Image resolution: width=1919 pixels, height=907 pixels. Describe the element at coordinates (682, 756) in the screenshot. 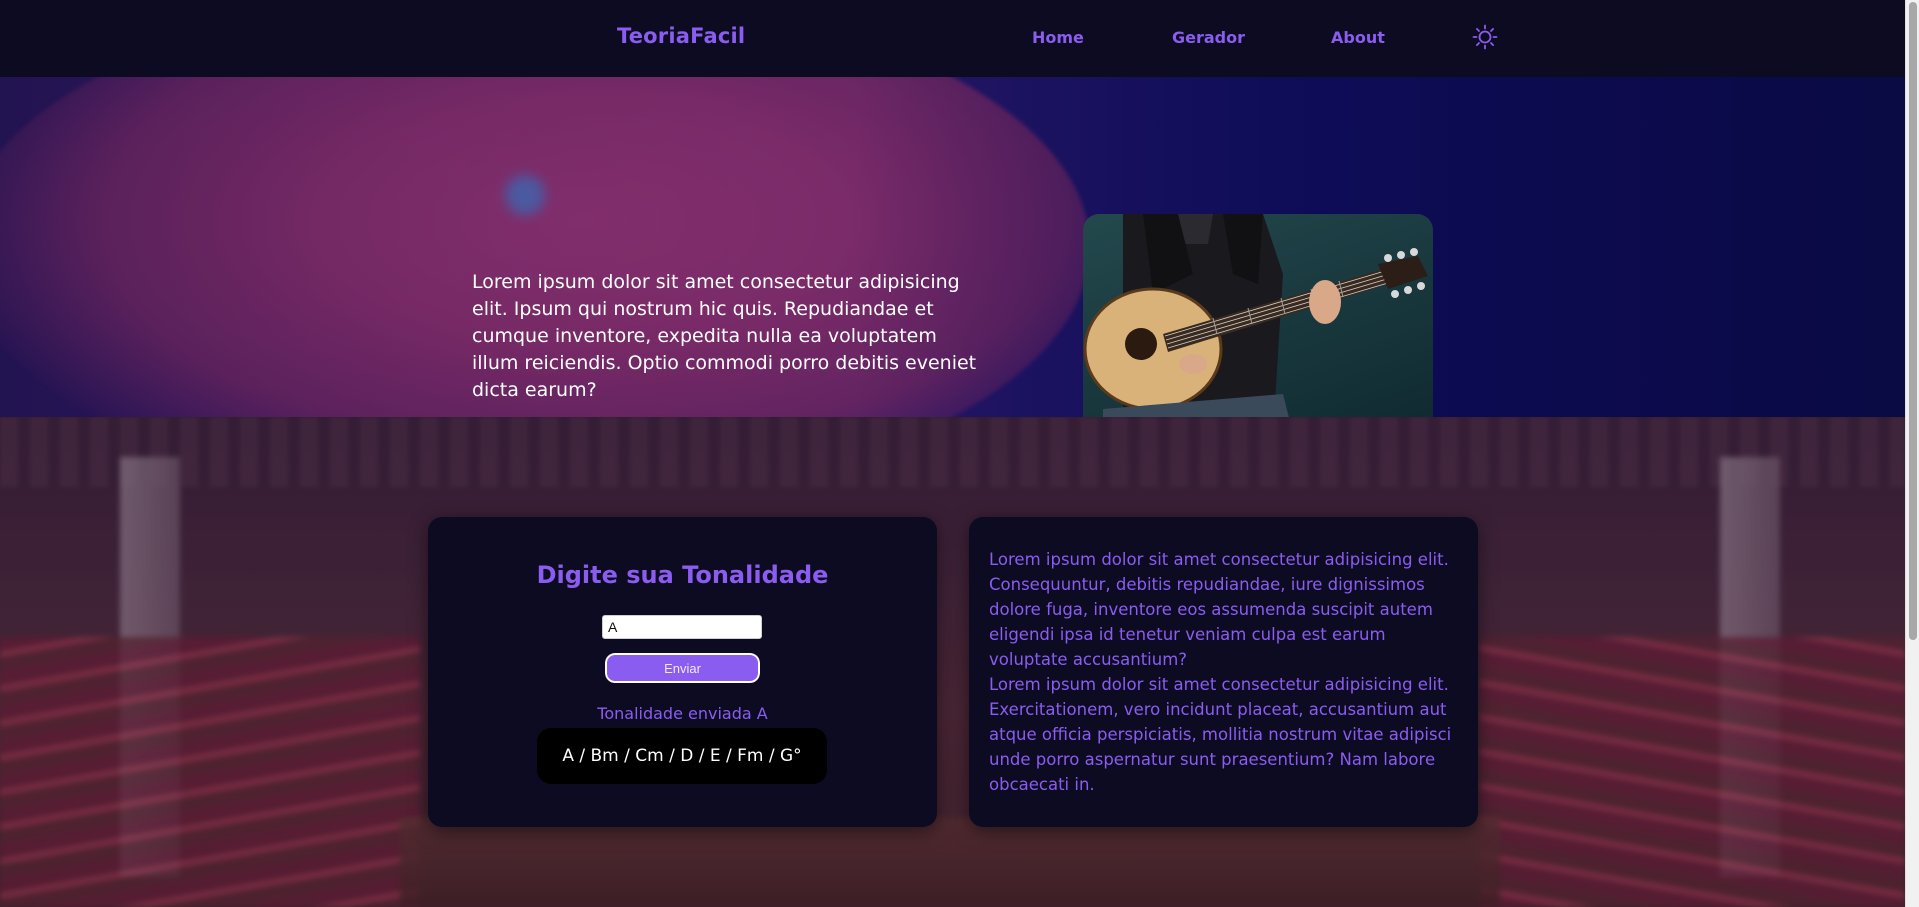

I see `chords-result: A / Bm / Cm / D / E / Fm / G°` at that location.